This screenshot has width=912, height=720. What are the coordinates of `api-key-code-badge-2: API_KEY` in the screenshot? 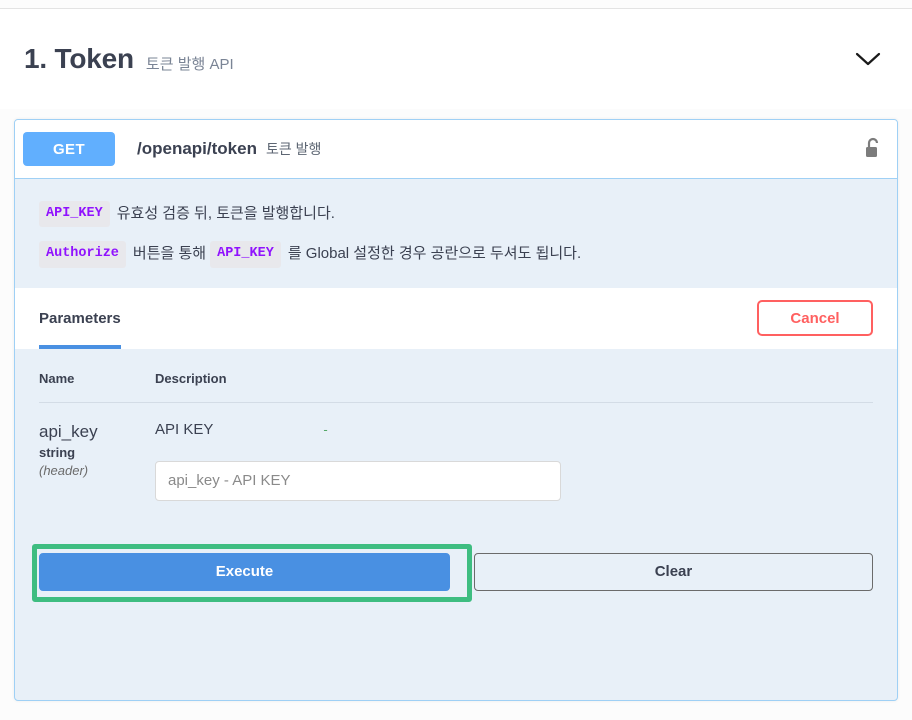 It's located at (245, 254).